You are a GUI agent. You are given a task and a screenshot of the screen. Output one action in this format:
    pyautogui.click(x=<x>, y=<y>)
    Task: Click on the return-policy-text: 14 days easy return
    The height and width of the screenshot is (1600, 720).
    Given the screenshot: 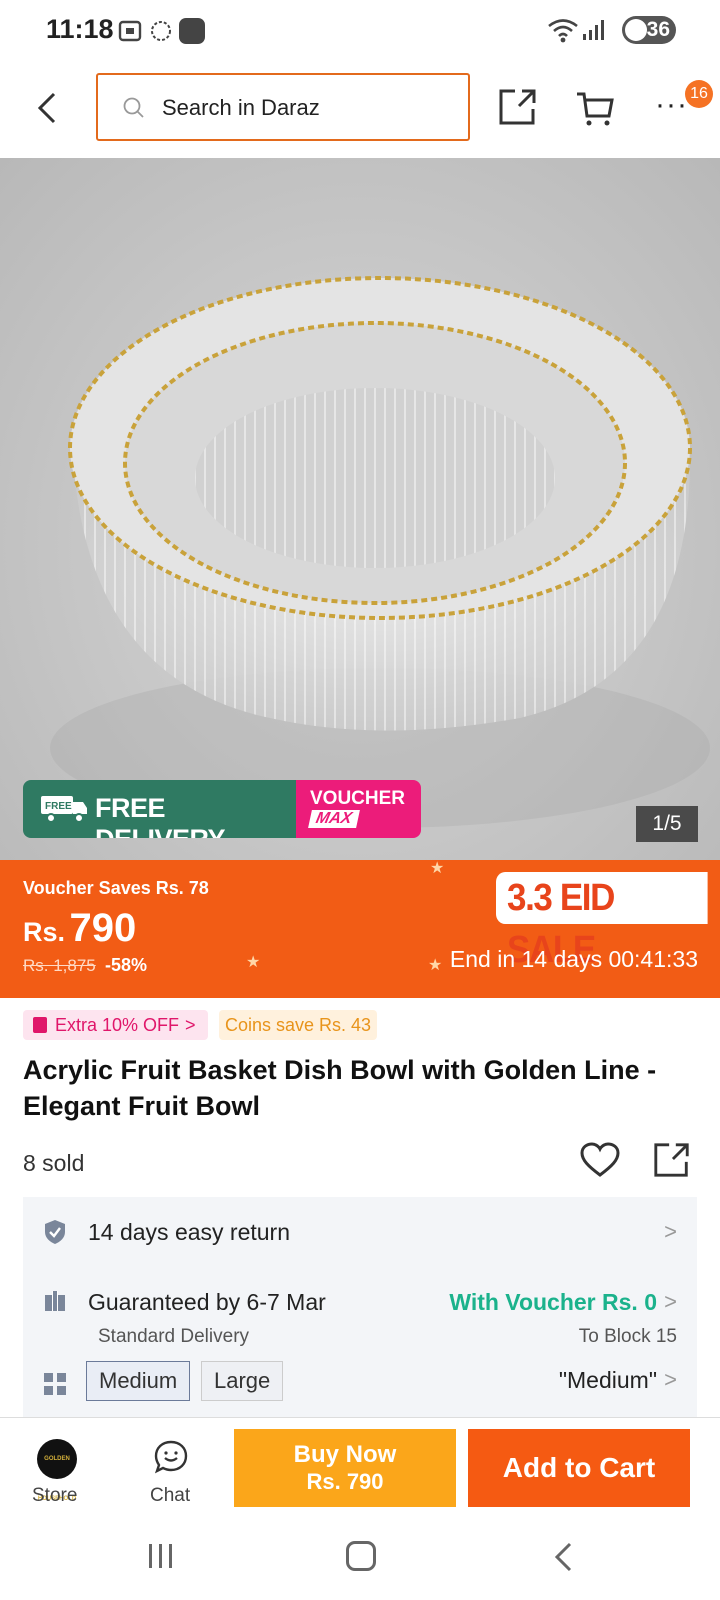 What is the action you would take?
    pyautogui.click(x=189, y=1232)
    